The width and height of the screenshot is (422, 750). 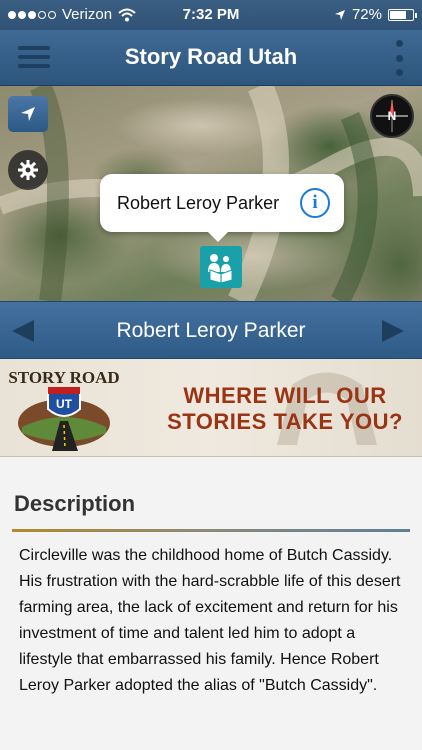 I want to click on banner-tagline: WHERE WILL OUR STORIES TAKE YOU?, so click(x=285, y=409).